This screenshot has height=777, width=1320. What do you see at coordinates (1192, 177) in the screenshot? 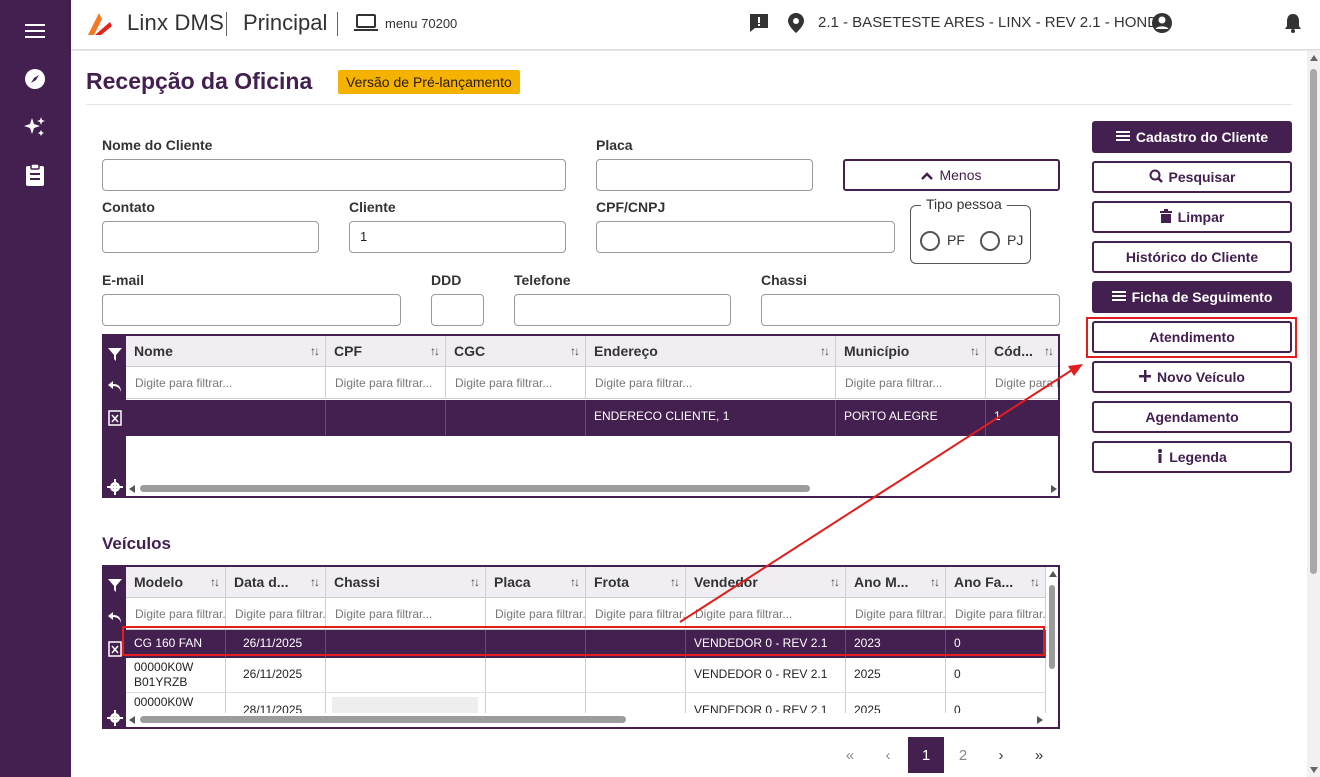
I see `pesquisar-button: Pesquisar` at bounding box center [1192, 177].